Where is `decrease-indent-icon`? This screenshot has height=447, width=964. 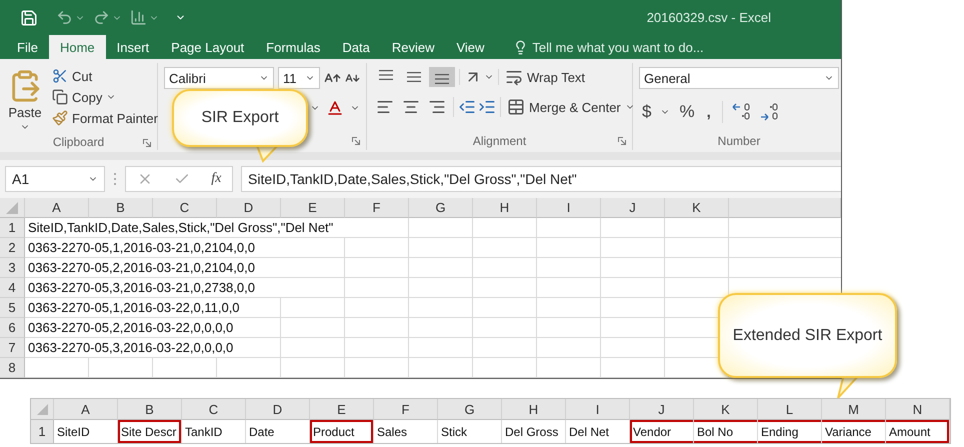
decrease-indent-icon is located at coordinates (467, 107).